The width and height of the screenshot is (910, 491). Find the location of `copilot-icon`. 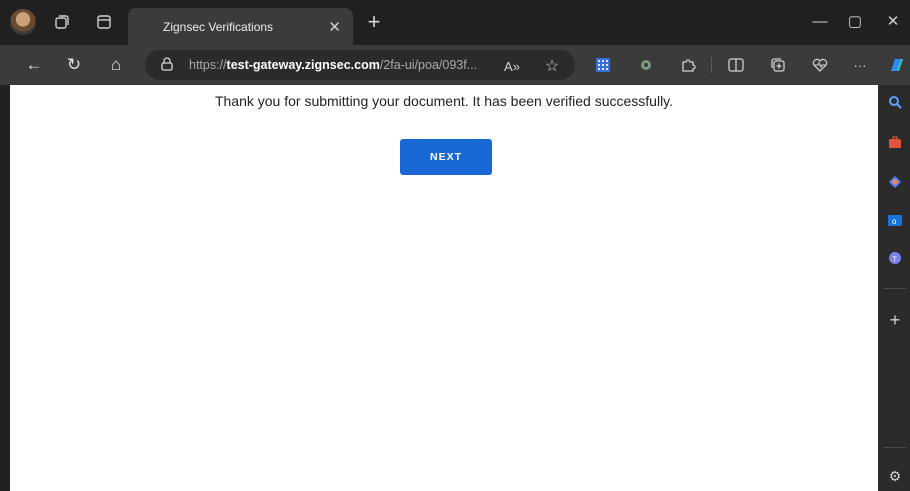

copilot-icon is located at coordinates (896, 65).